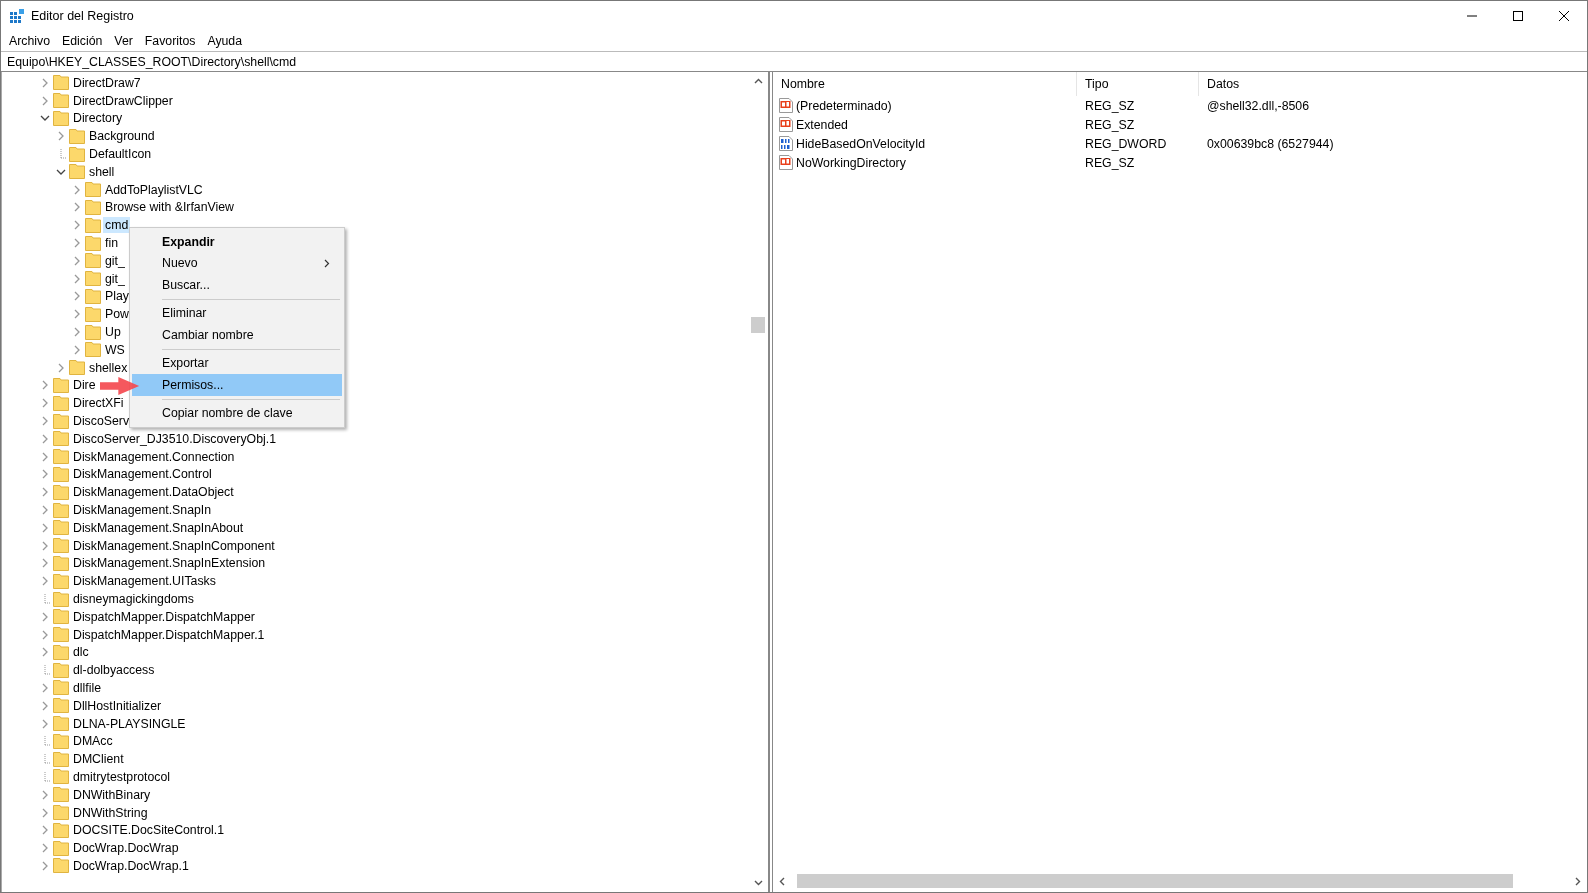 The height and width of the screenshot is (893, 1588). What do you see at coordinates (98, 759) in the screenshot?
I see `tree-item: DMClient` at bounding box center [98, 759].